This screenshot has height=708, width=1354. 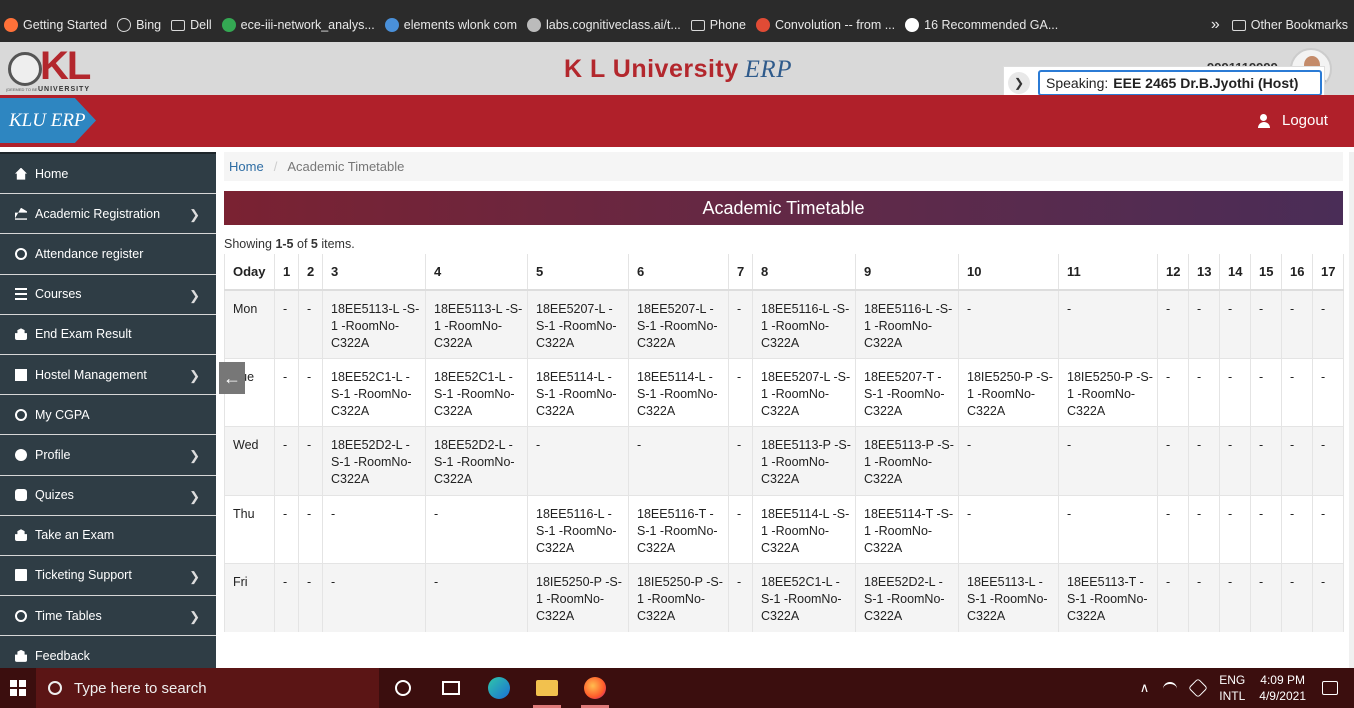 What do you see at coordinates (108, 254) in the screenshot?
I see `sidebar-item-attendance-register: Attendance register` at bounding box center [108, 254].